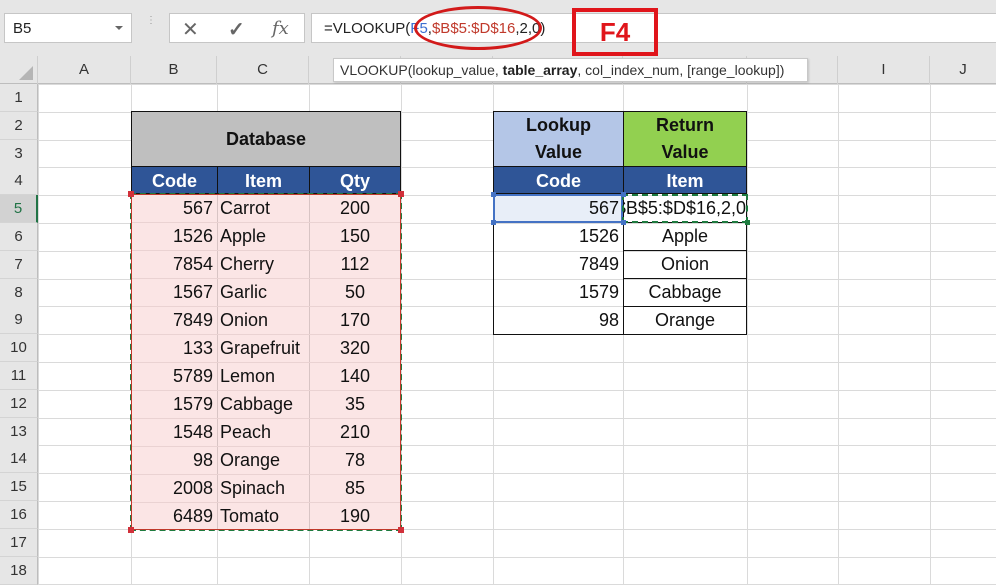  What do you see at coordinates (84, 70) in the screenshot?
I see `column-header-a: A` at bounding box center [84, 70].